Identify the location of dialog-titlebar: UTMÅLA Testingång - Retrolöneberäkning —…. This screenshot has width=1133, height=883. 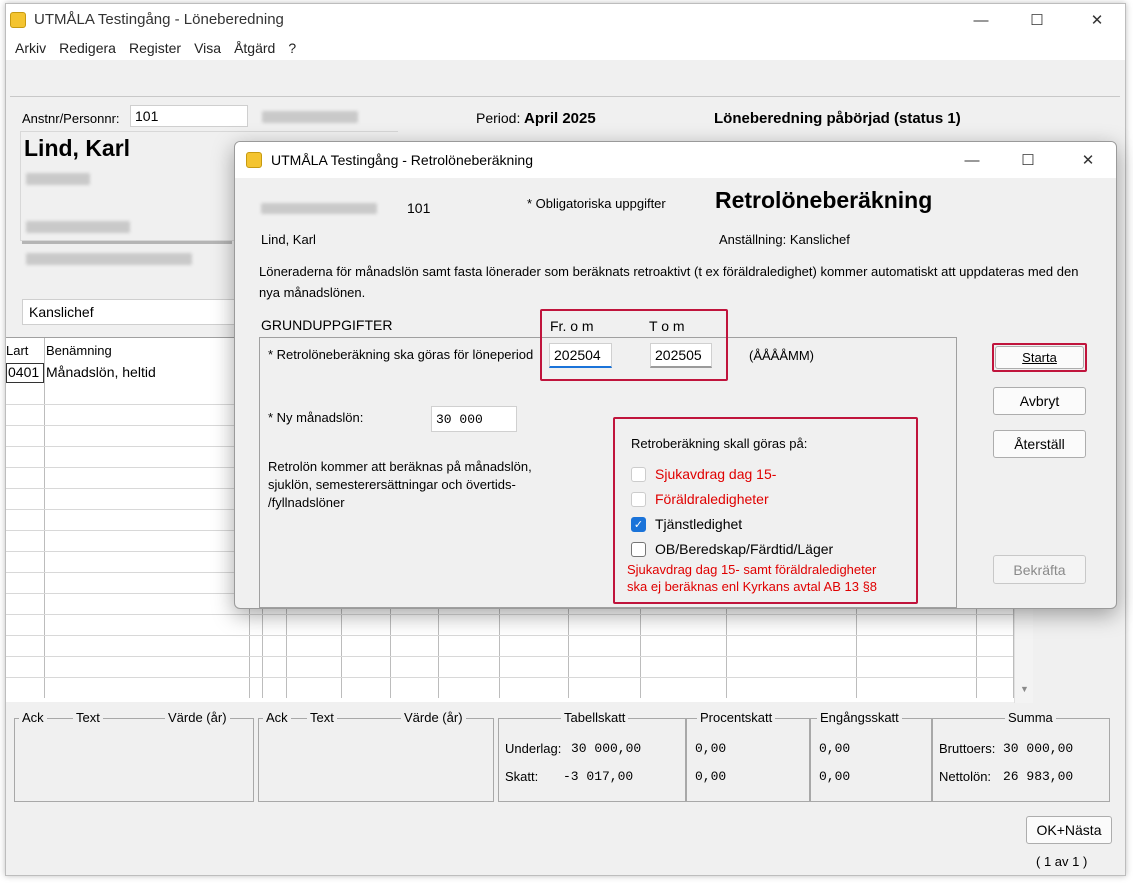
(675, 160).